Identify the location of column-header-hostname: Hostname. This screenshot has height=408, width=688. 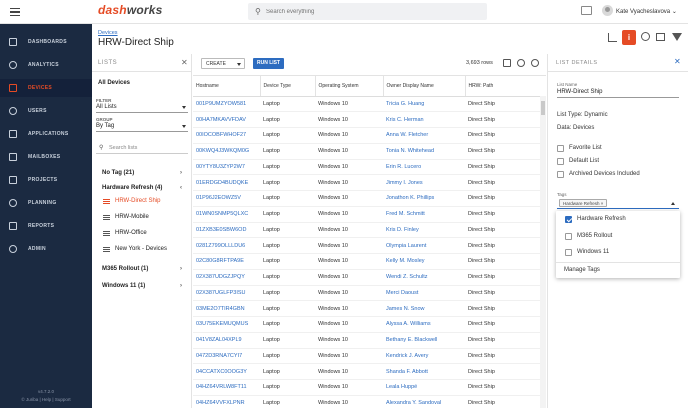
(227, 86).